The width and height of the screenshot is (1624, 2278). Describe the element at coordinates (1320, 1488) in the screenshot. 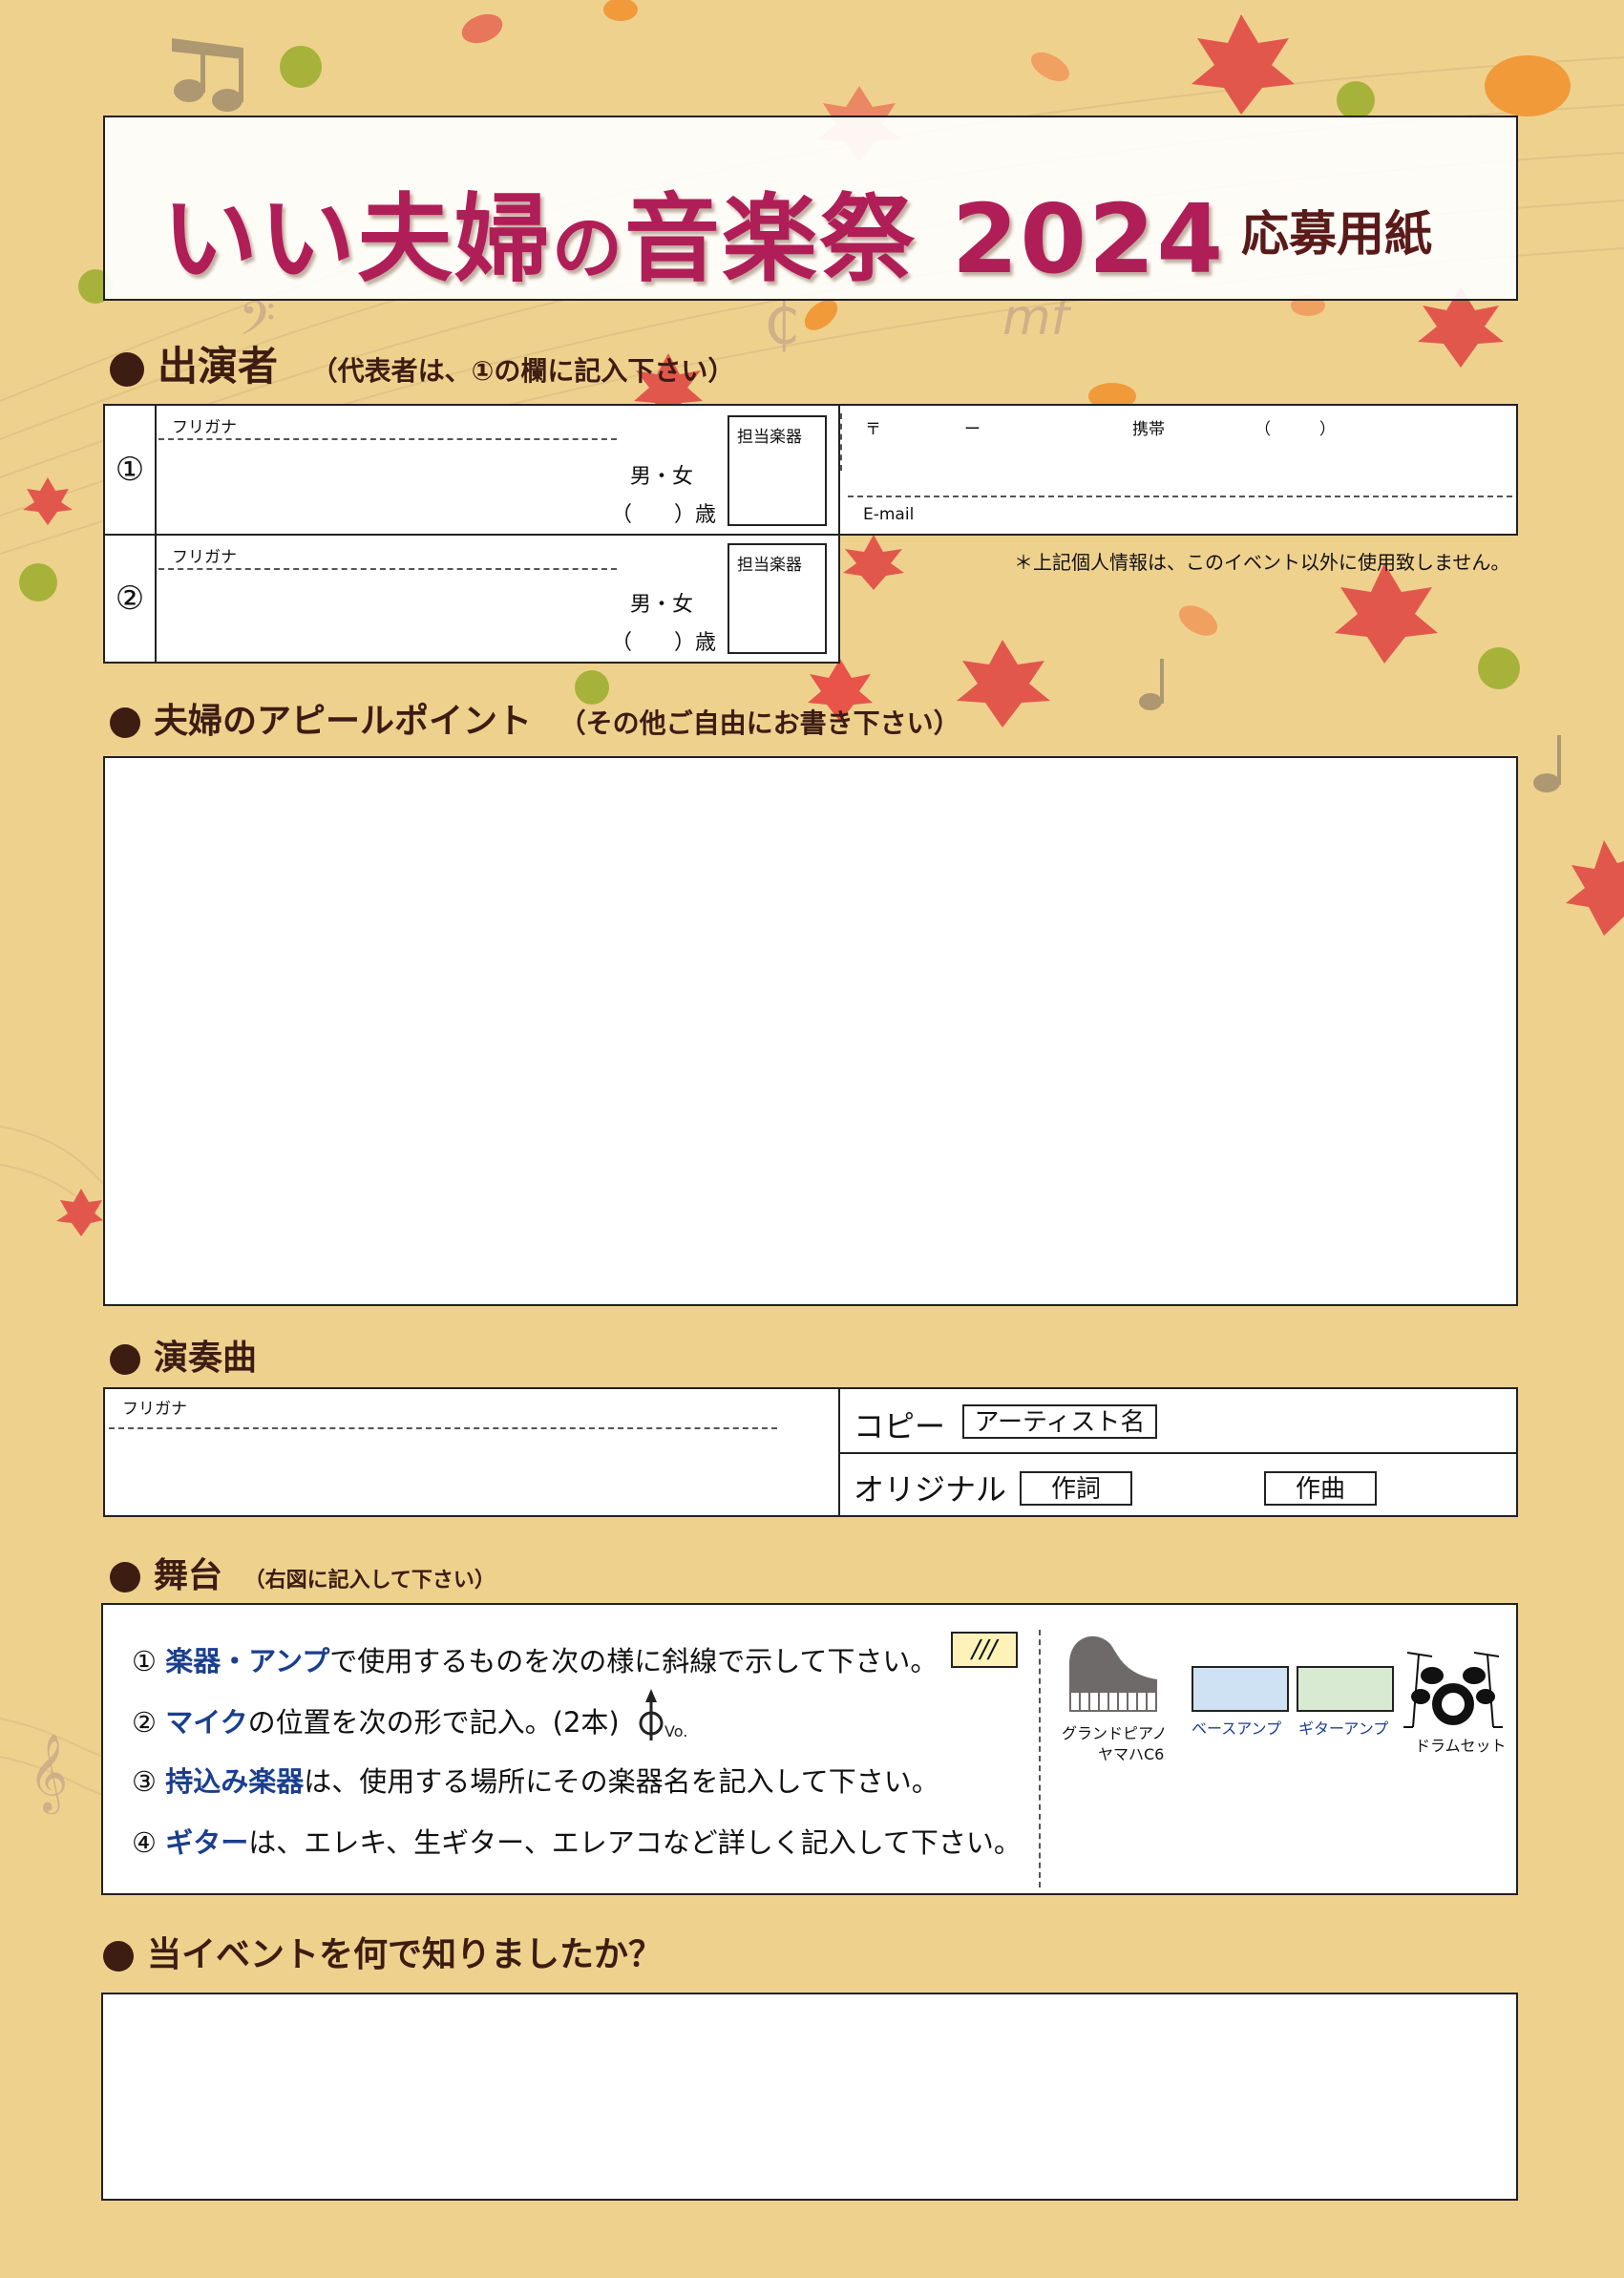

I see `composition-field: 作曲` at that location.